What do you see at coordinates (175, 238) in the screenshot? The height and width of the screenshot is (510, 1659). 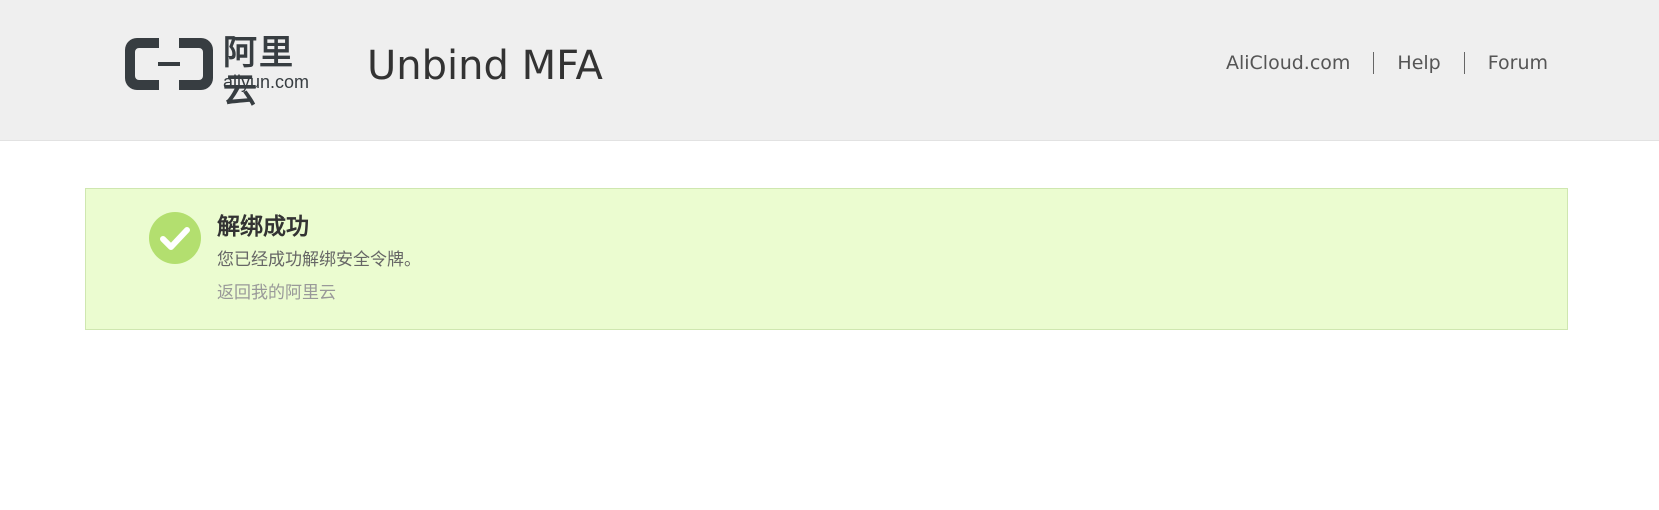 I see `check-circle-icon` at bounding box center [175, 238].